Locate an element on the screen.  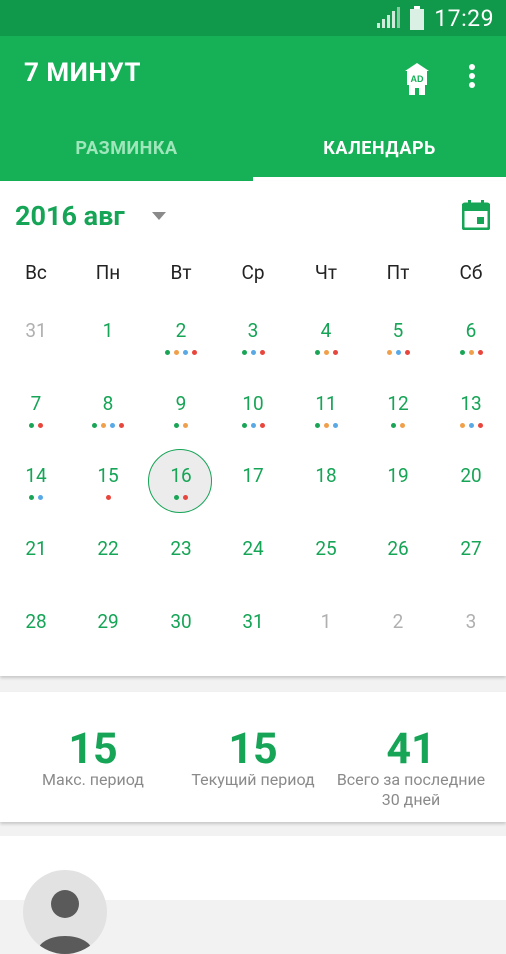
day-number: 23 is located at coordinates (181, 548).